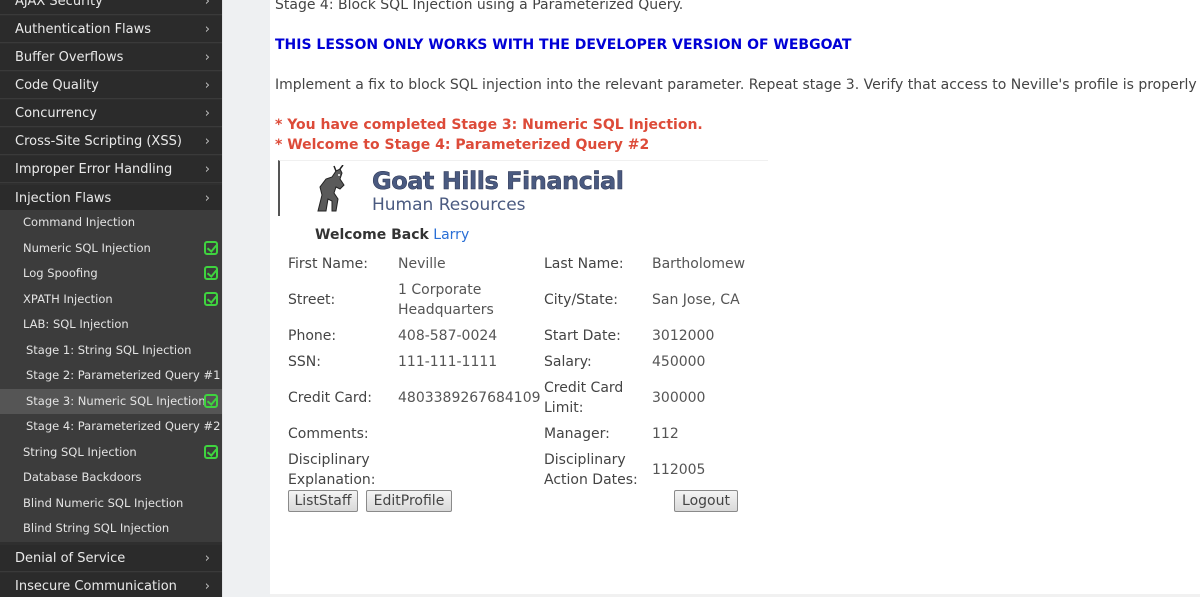 This screenshot has width=1200, height=597. I want to click on menu-item-database-backdoors: Database Backdoors, so click(111, 478).